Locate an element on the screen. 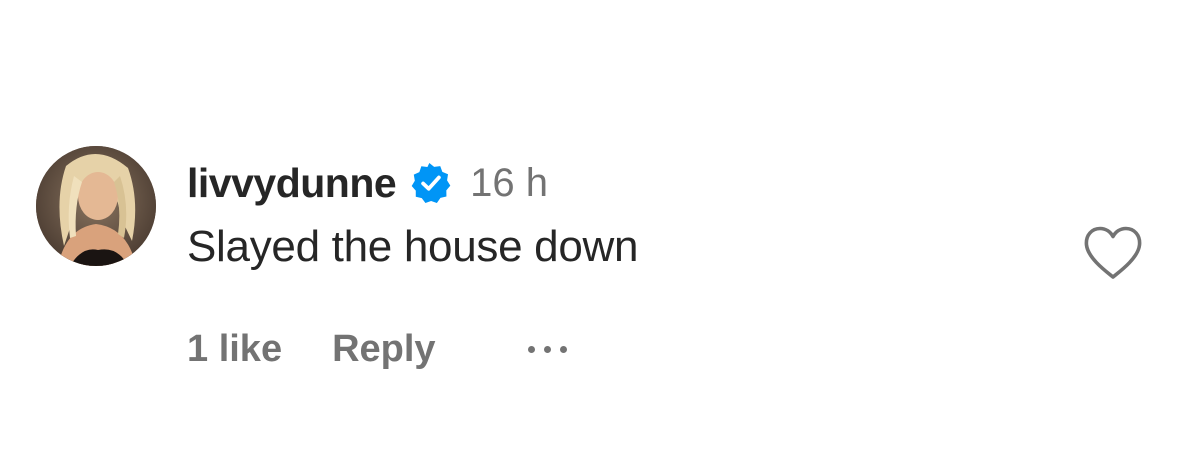 The image size is (1200, 461). avatar is located at coordinates (96, 206).